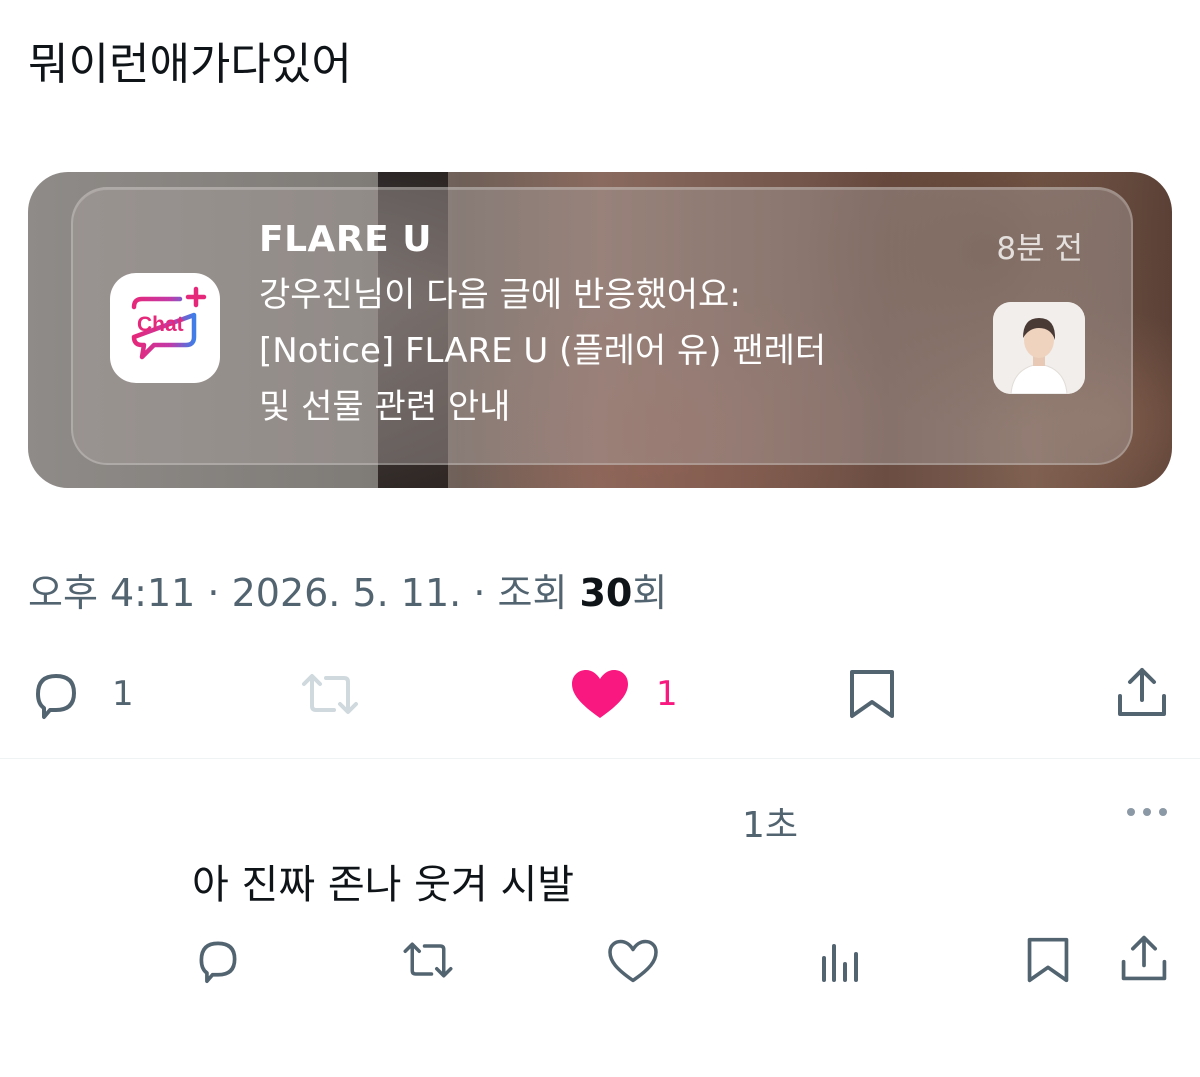  I want to click on more-icon, so click(1147, 812).